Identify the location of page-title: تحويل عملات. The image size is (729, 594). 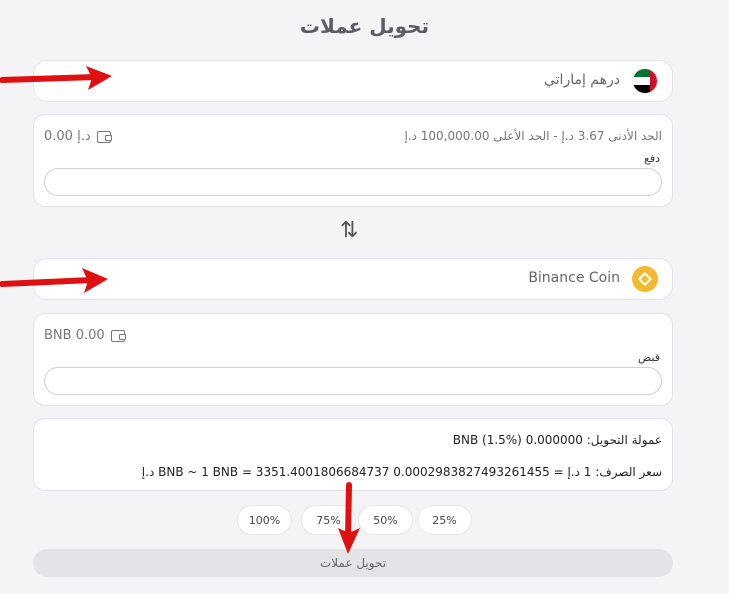
(364, 26).